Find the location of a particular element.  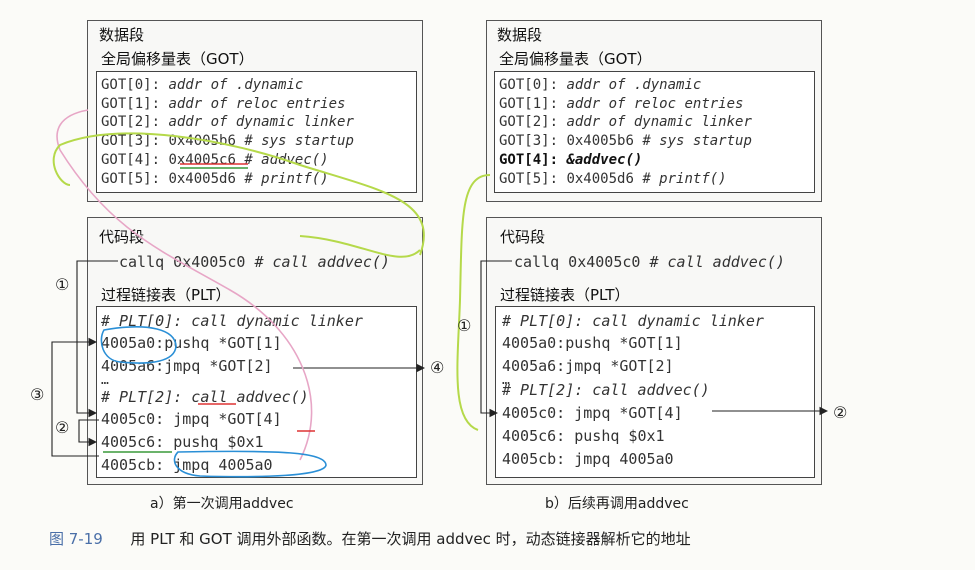

arrow-step1-a is located at coordinates (97, 339).